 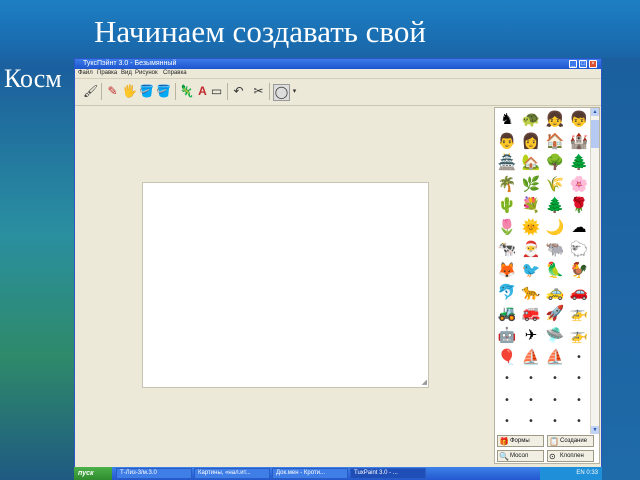 I want to click on zoom-dropdown-icon: ▾, so click(x=294, y=91).